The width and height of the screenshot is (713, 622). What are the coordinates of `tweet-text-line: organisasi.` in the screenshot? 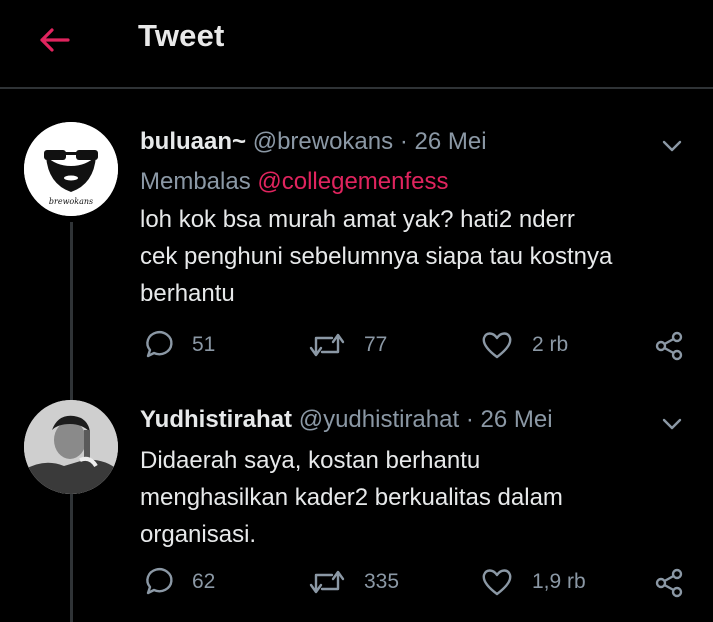 It's located at (198, 534).